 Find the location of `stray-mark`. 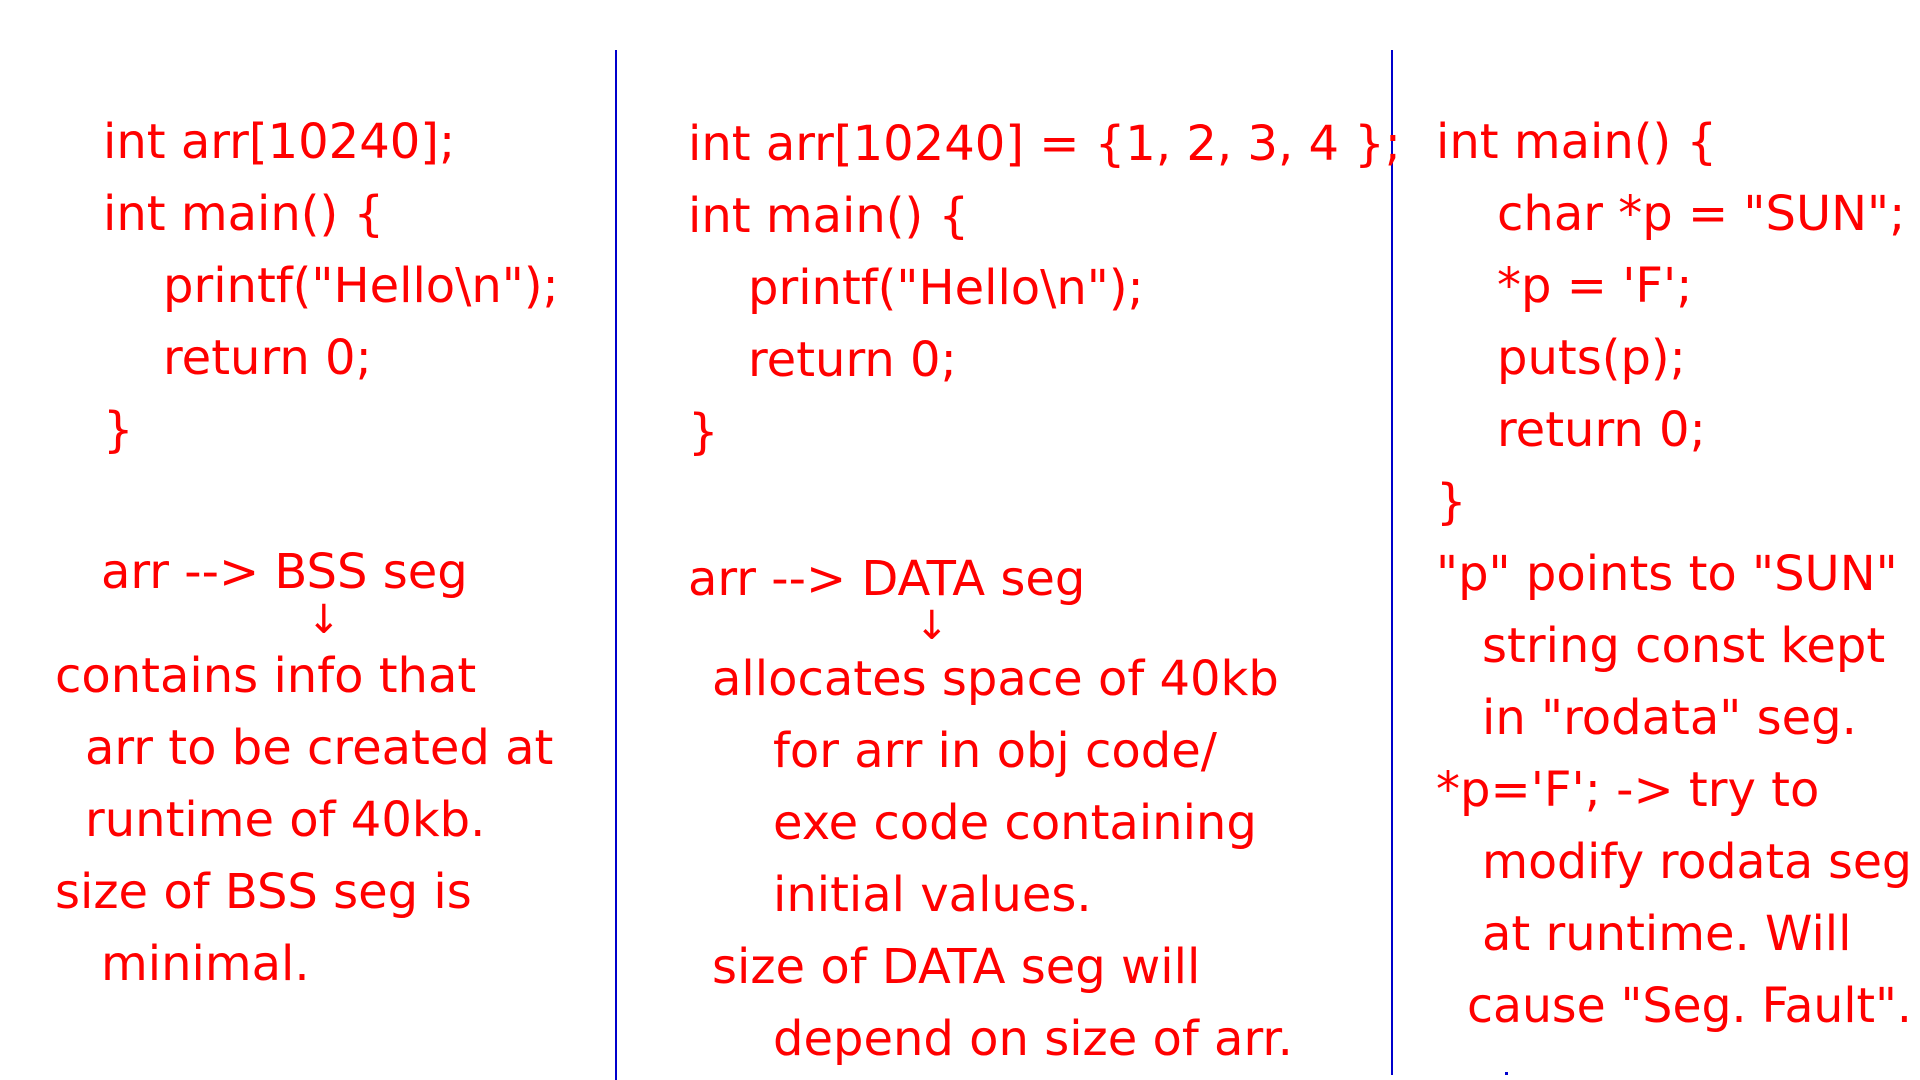

stray-mark is located at coordinates (1506, 1073).